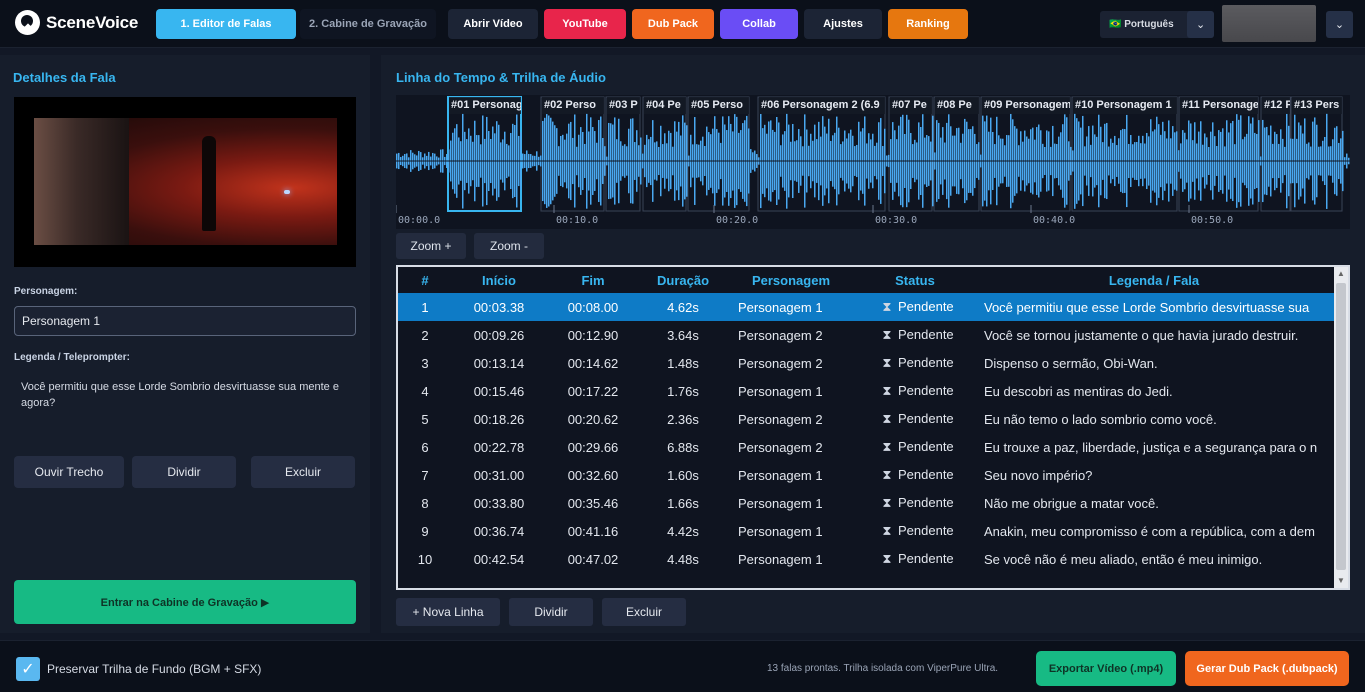  I want to click on open-video-button: Abrir Vídeo, so click(493, 24).